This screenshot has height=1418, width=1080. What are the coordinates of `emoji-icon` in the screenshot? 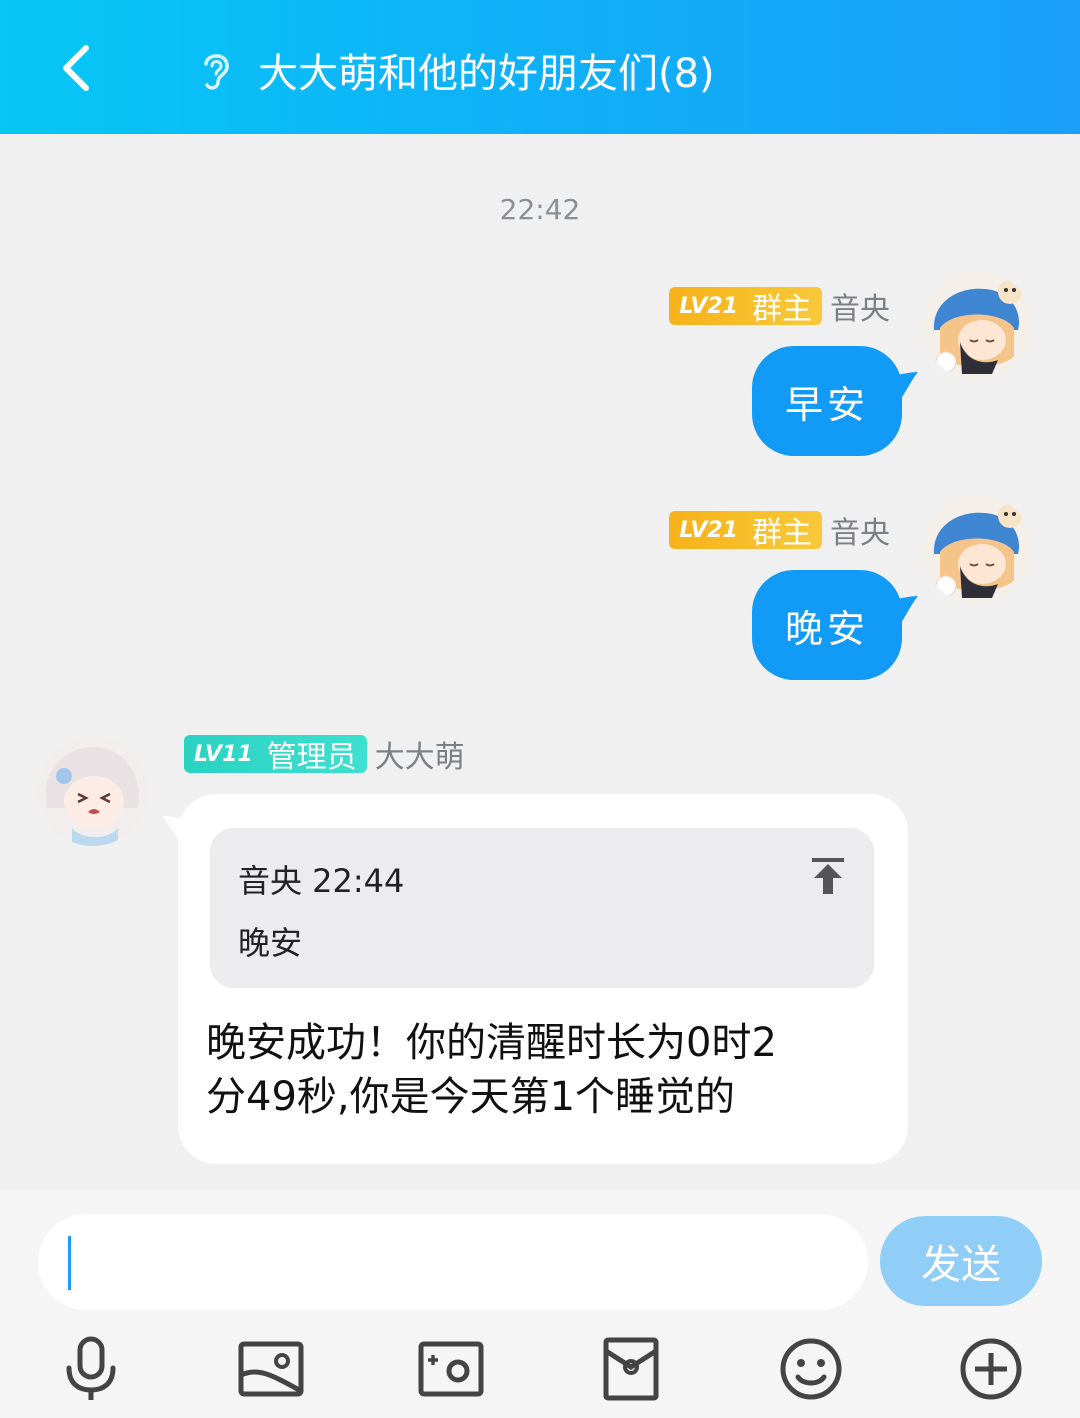 It's located at (811, 1369).